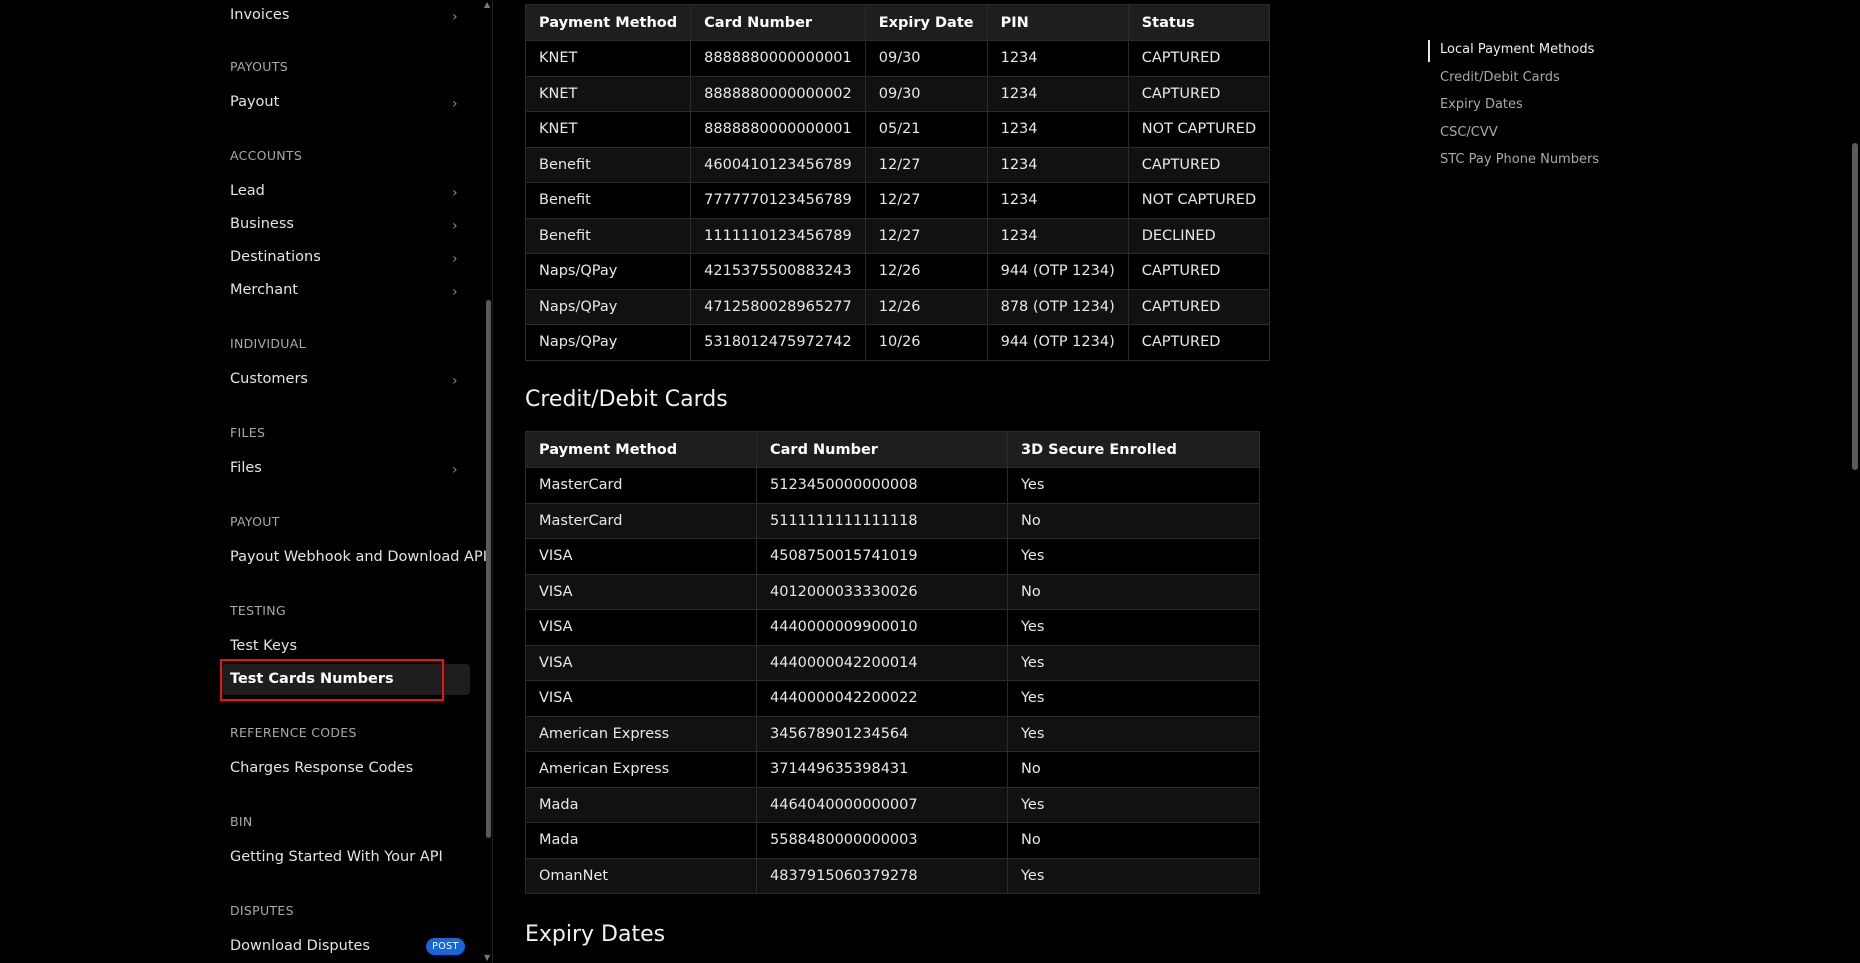 The width and height of the screenshot is (1860, 963). Describe the element at coordinates (293, 732) in the screenshot. I see `sidebar-section-label: REFERENCE CODES` at that location.